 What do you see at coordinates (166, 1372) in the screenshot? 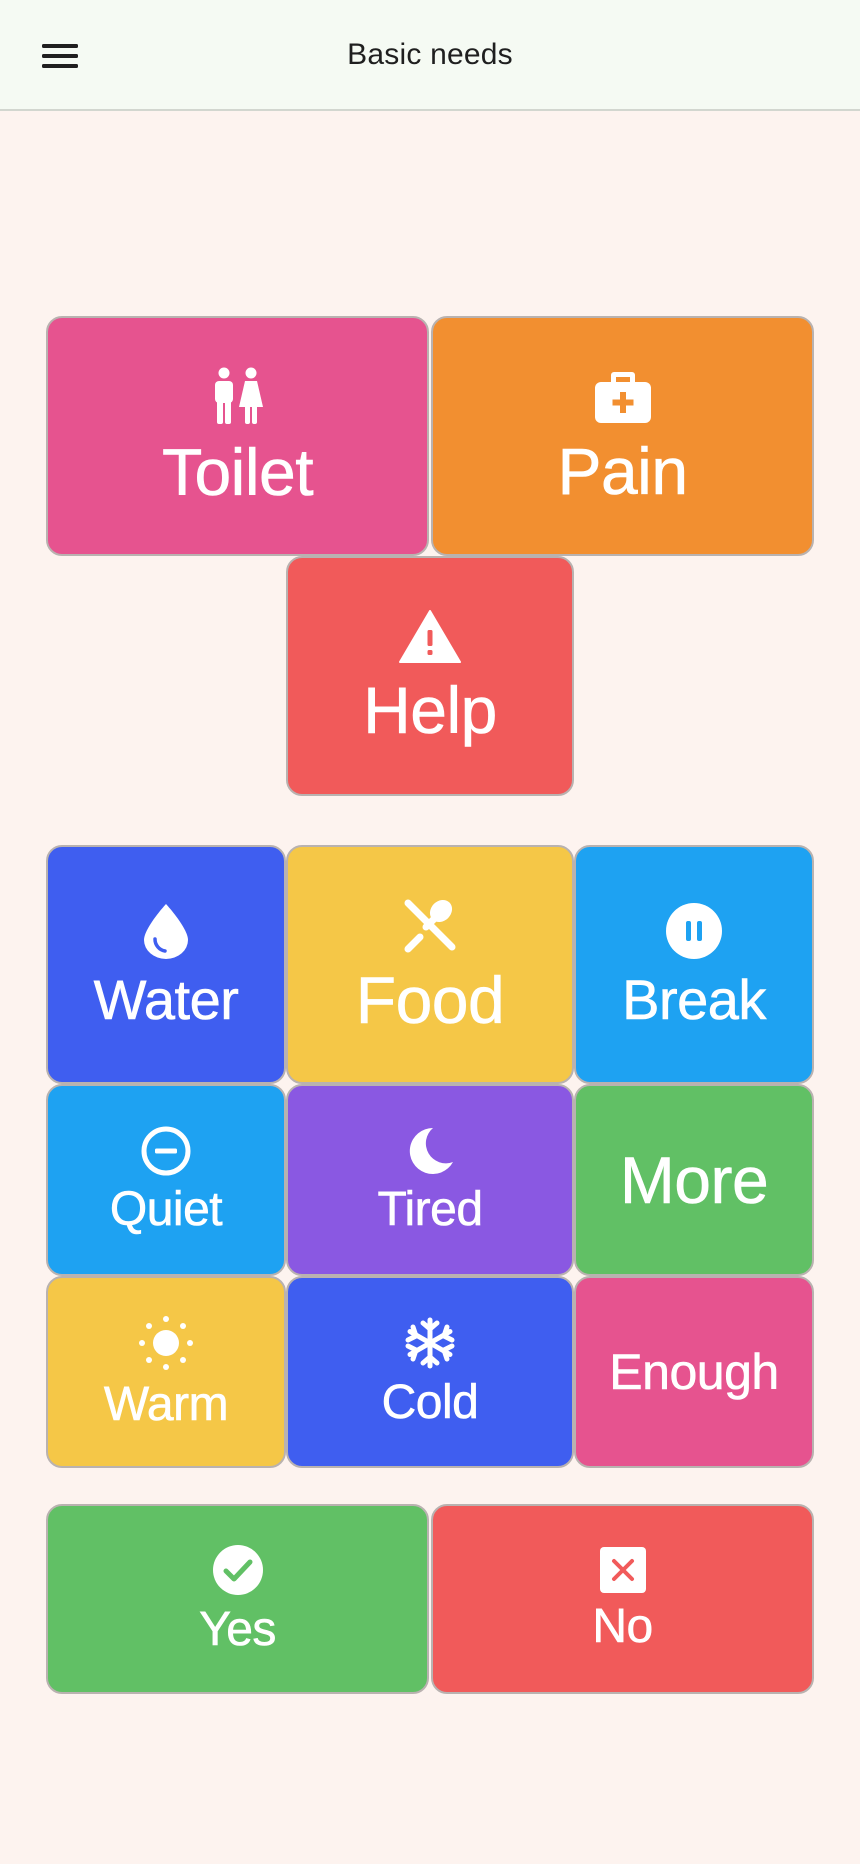
I see `warm-button: Warm` at bounding box center [166, 1372].